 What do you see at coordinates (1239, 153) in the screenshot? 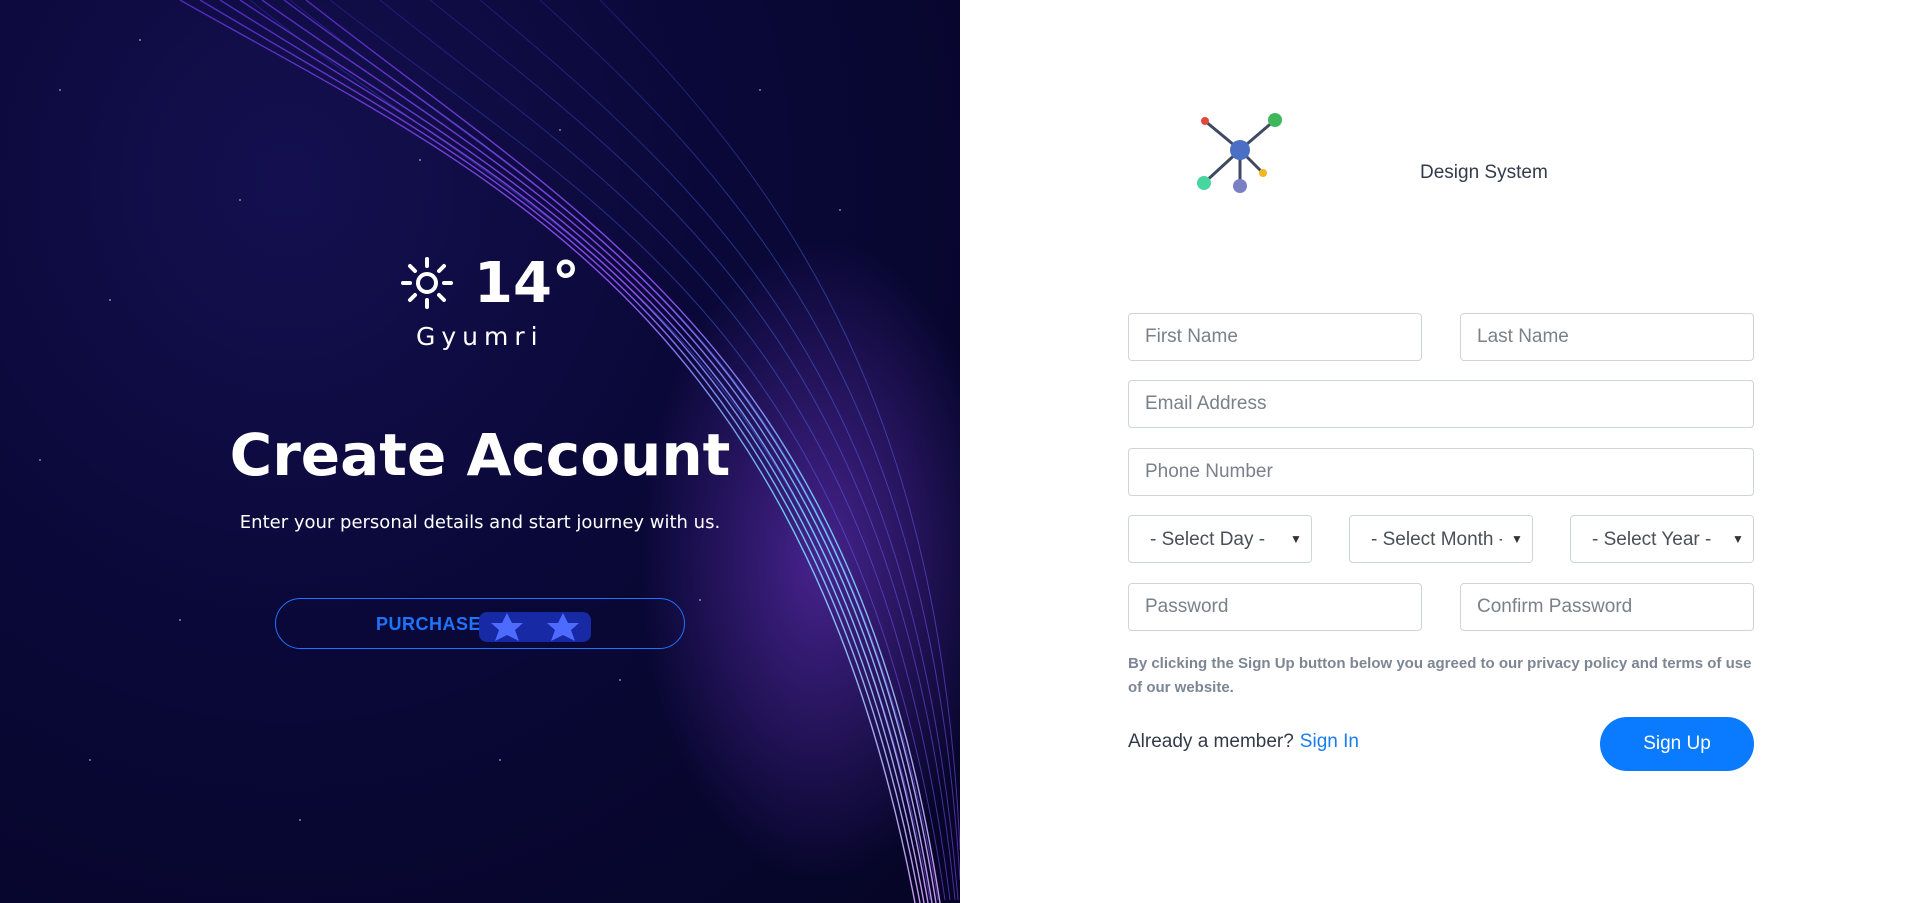
I see `network-logo-icon` at bounding box center [1239, 153].